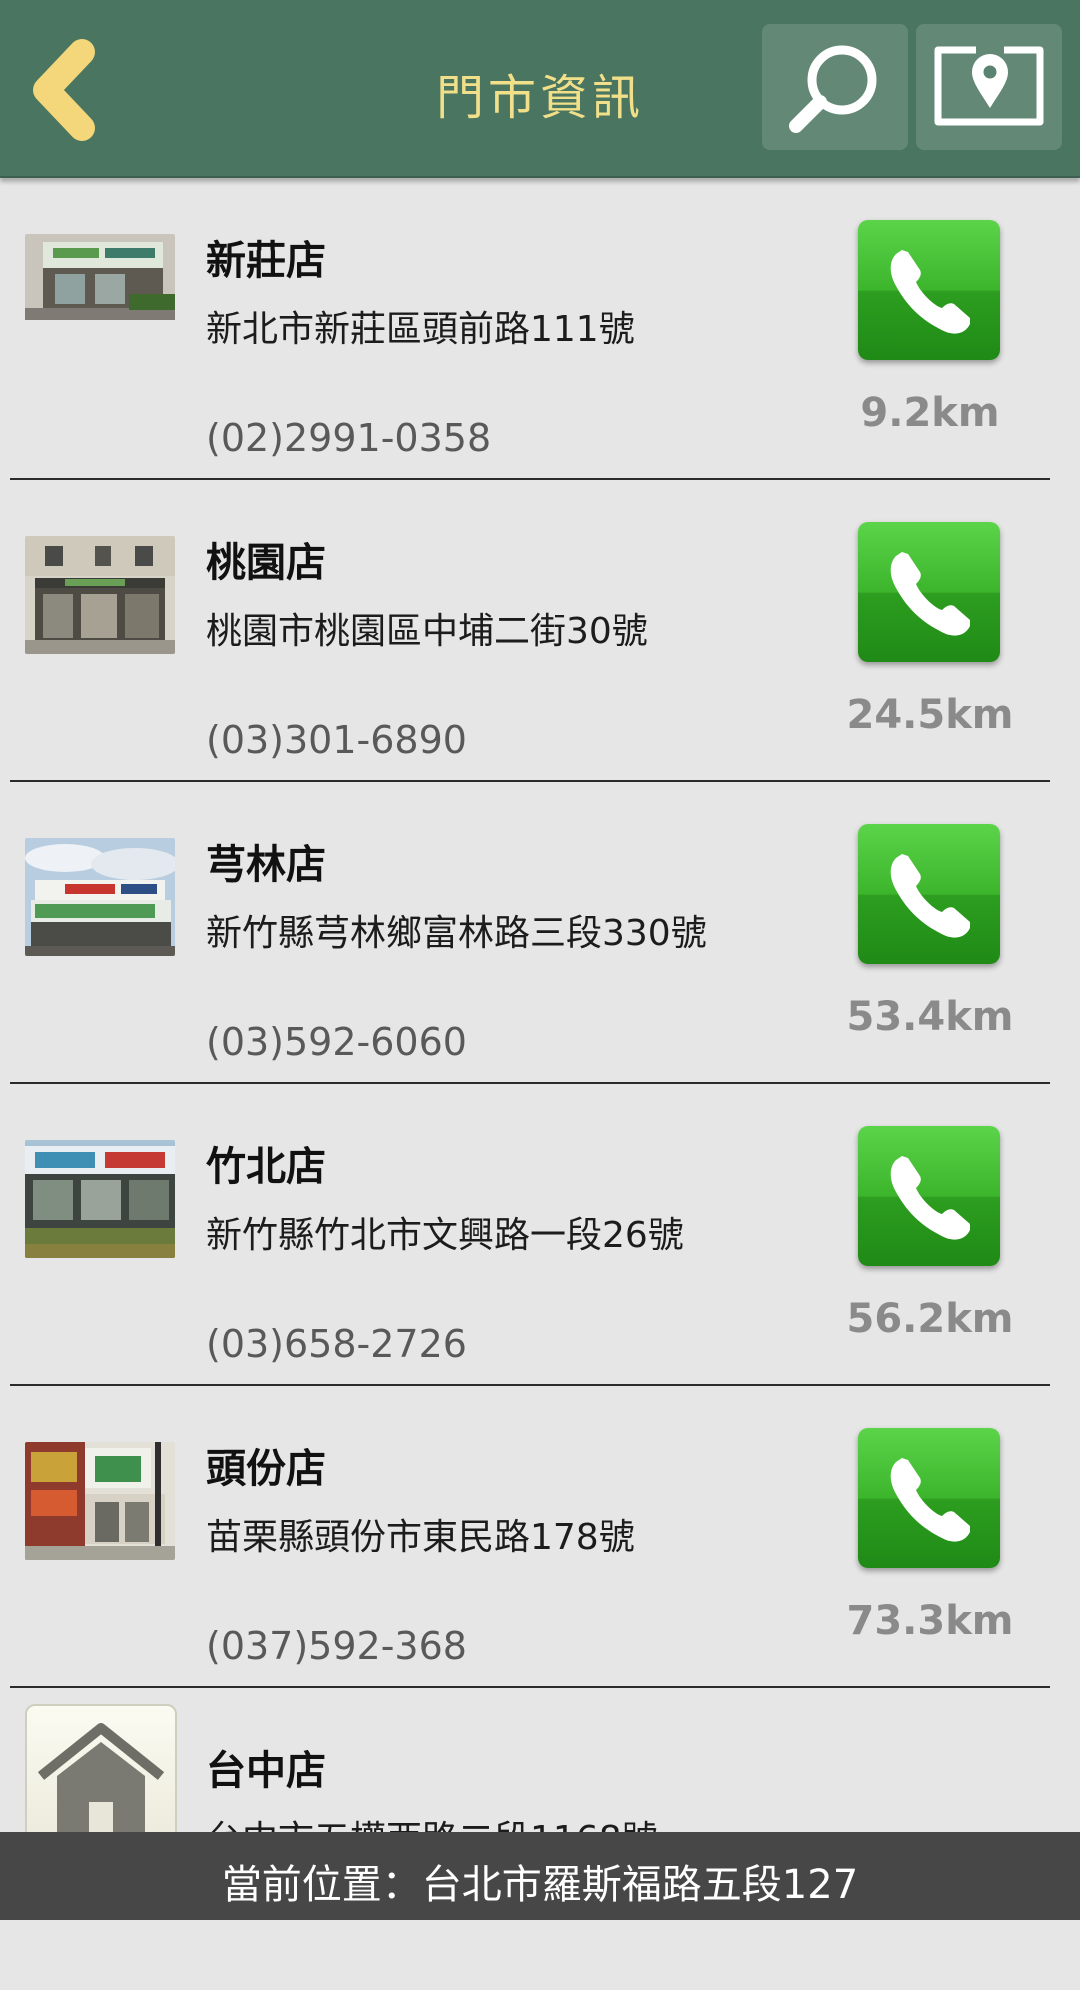 Image resolution: width=1080 pixels, height=1990 pixels. Describe the element at coordinates (930, 1017) in the screenshot. I see `store-distance: 53.4km` at that location.